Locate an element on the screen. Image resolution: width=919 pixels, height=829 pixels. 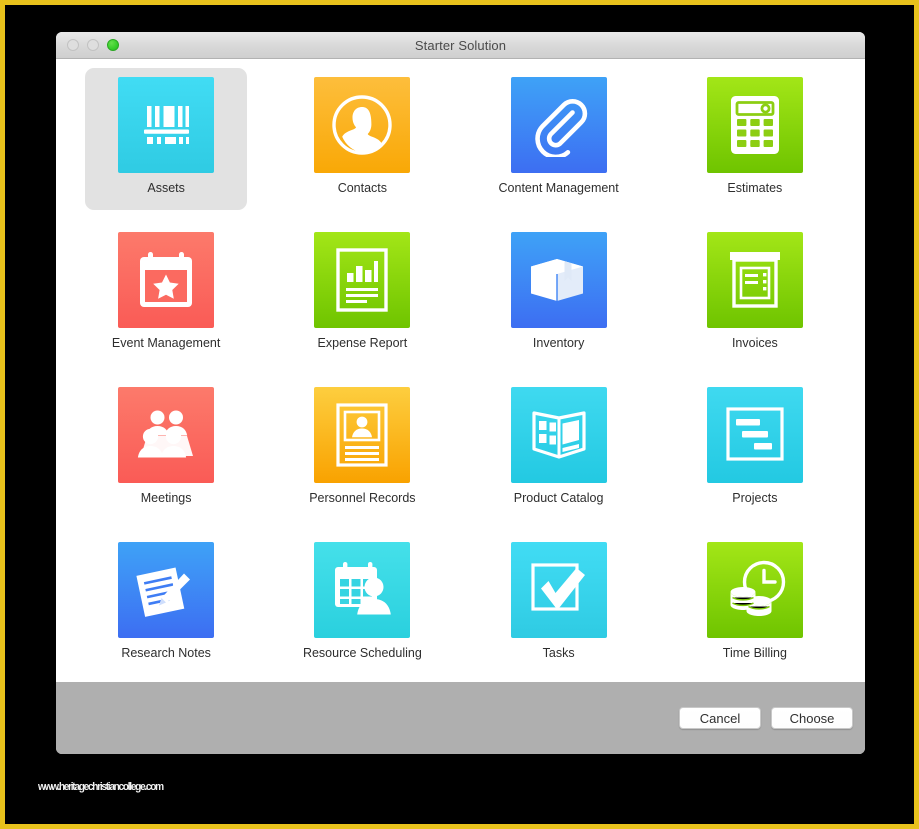
solution-tile-label: Projects is located at coordinates (755, 498).